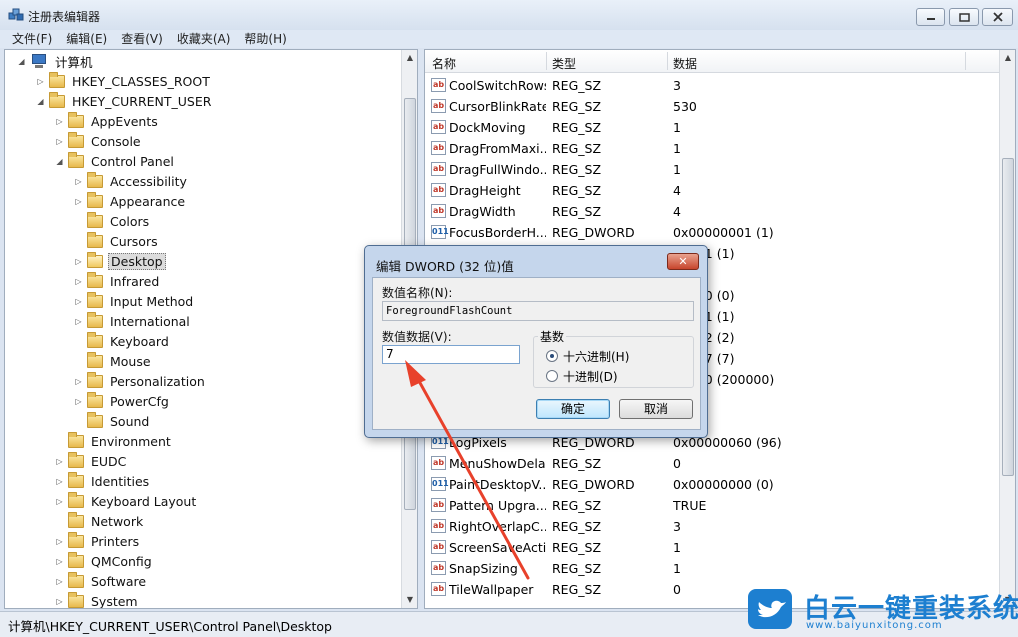  I want to click on cell-name: CursorBlinkRate, so click(497, 106).